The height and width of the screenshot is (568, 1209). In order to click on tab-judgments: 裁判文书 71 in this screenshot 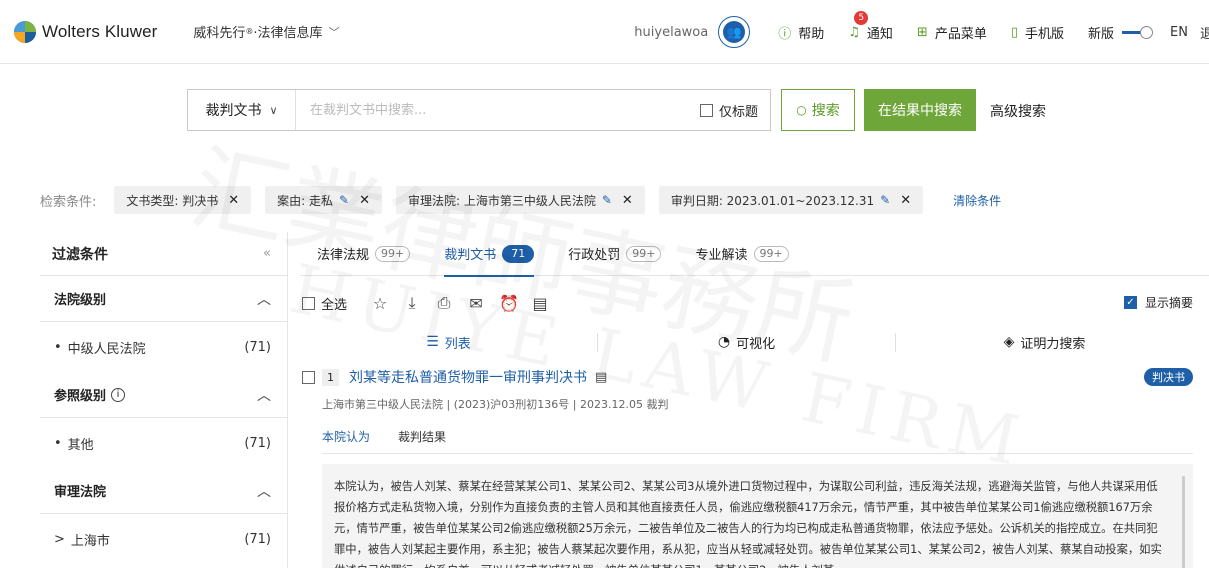, I will do `click(489, 254)`.